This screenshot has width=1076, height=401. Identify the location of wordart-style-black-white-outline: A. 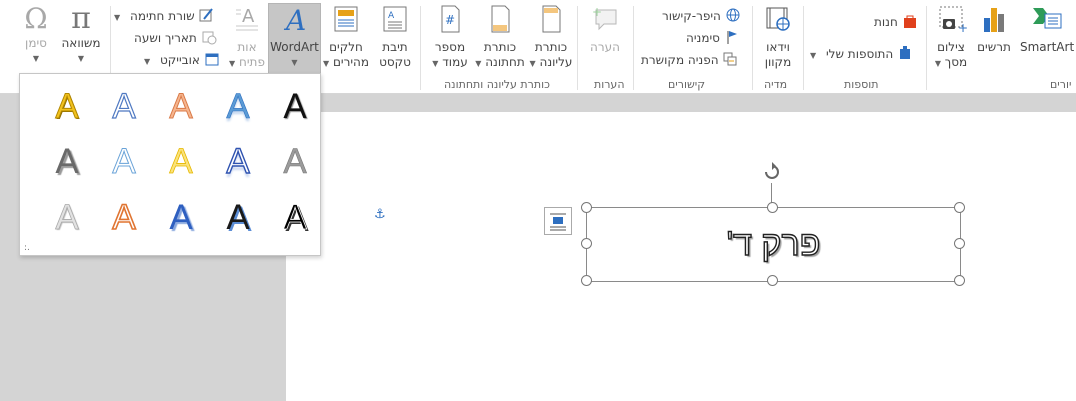
(295, 218).